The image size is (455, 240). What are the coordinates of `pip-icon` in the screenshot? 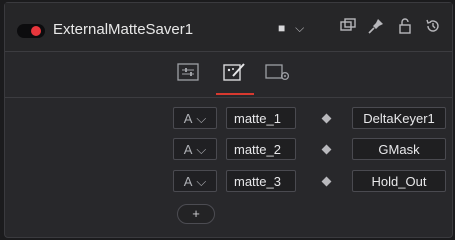 It's located at (348, 27).